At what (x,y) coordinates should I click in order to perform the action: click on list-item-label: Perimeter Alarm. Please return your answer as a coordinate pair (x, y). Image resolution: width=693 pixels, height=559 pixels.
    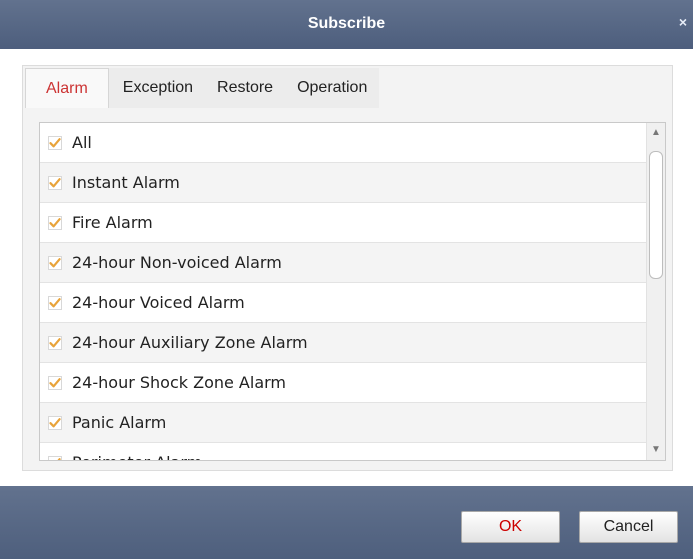
    Looking at the image, I should click on (137, 456).